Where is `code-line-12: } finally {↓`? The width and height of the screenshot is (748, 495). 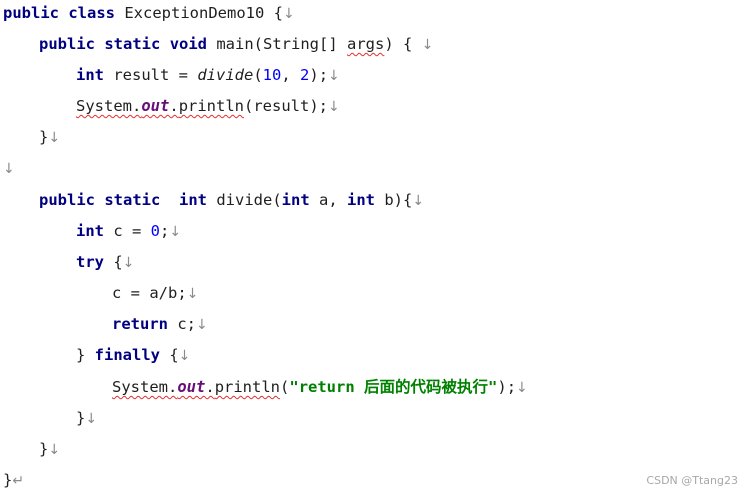
code-line-12: } finally {↓ is located at coordinates (133, 355).